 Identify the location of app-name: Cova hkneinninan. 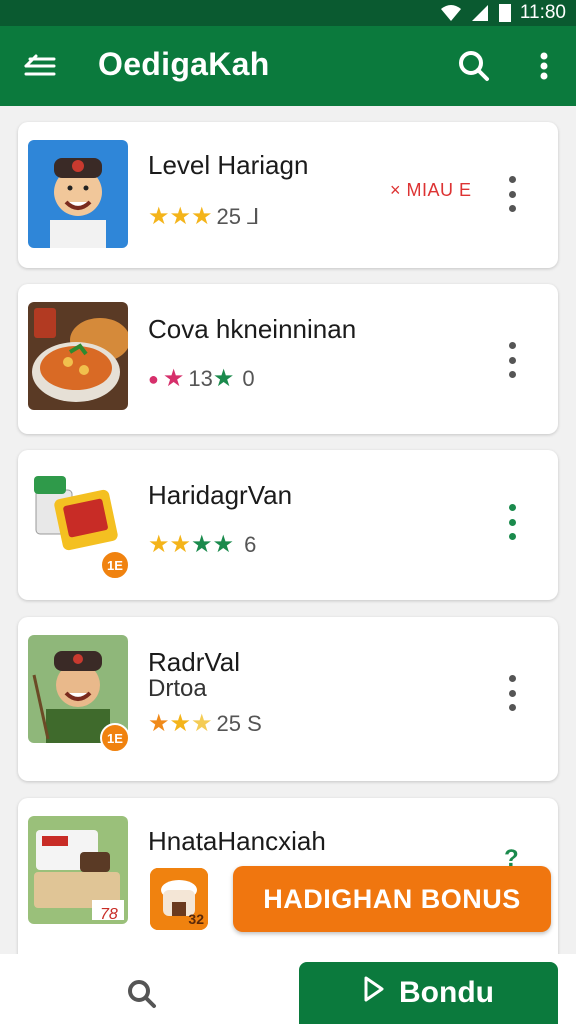
(252, 329).